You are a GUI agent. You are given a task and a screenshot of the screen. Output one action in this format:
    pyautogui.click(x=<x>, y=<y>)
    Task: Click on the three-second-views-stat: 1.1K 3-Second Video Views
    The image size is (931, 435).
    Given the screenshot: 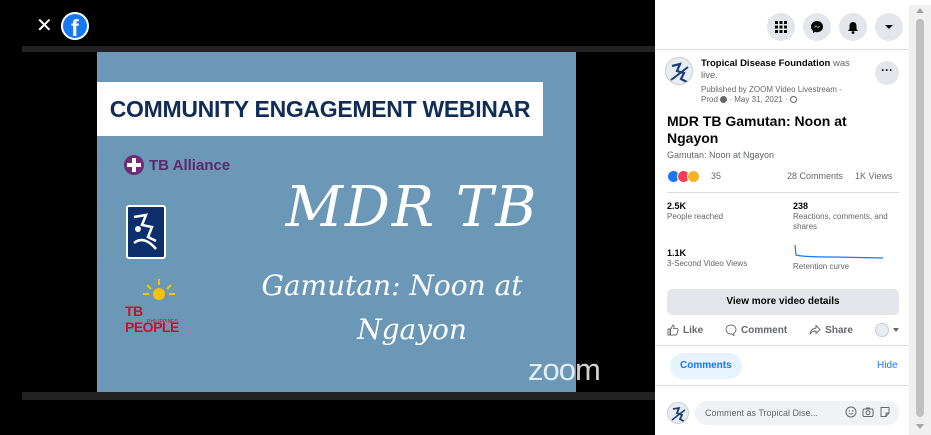 What is the action you would take?
    pyautogui.click(x=727, y=258)
    